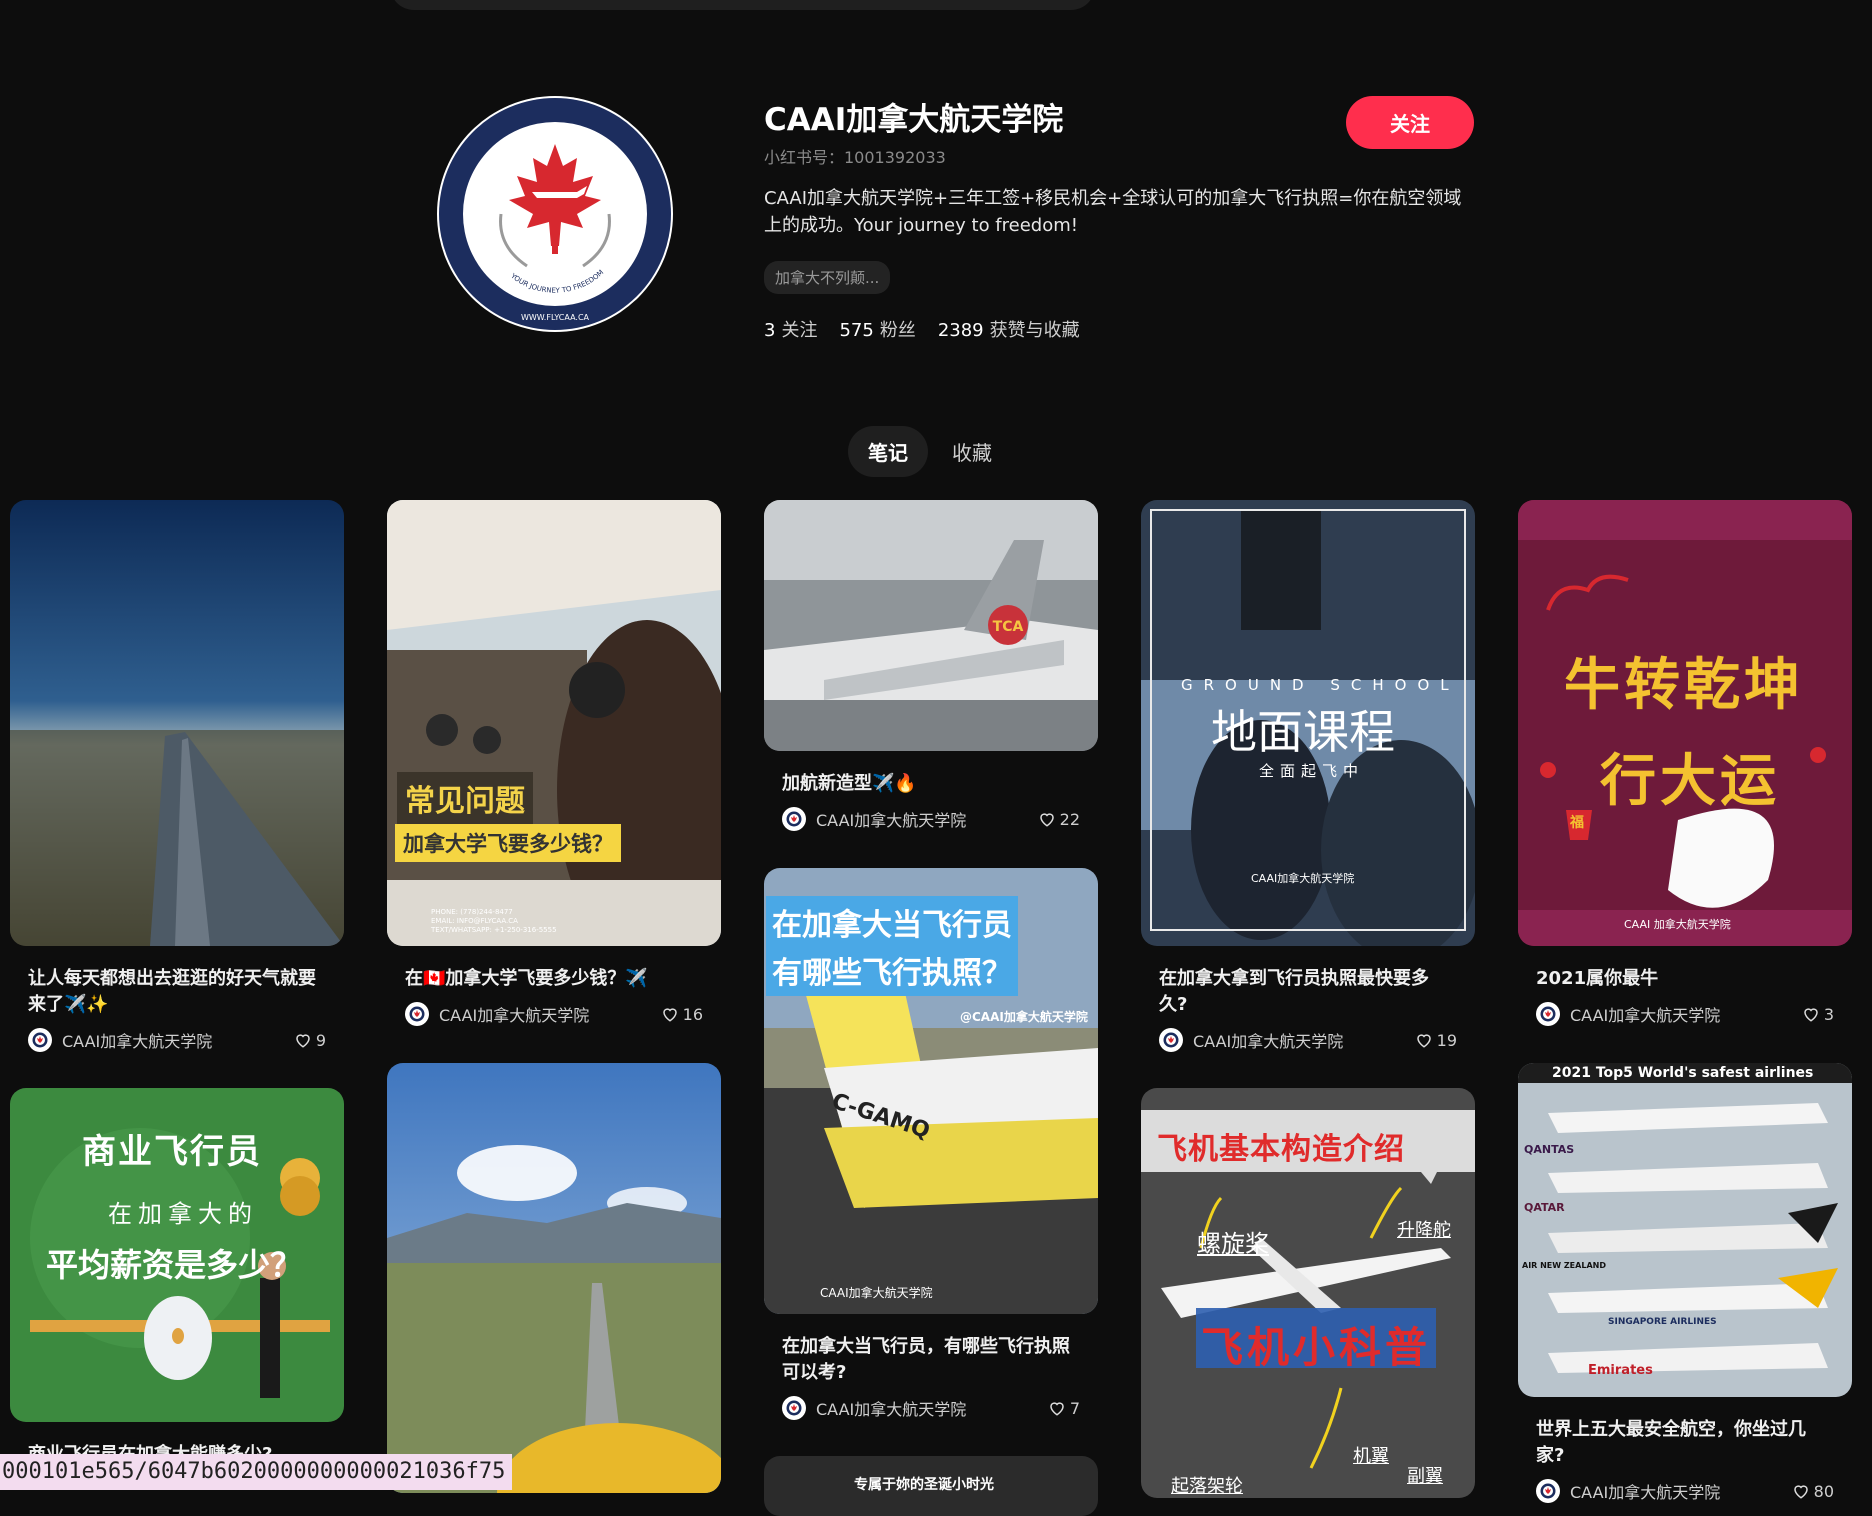 The width and height of the screenshot is (1872, 1516). I want to click on airline-label: QANTAS, so click(1549, 1149).